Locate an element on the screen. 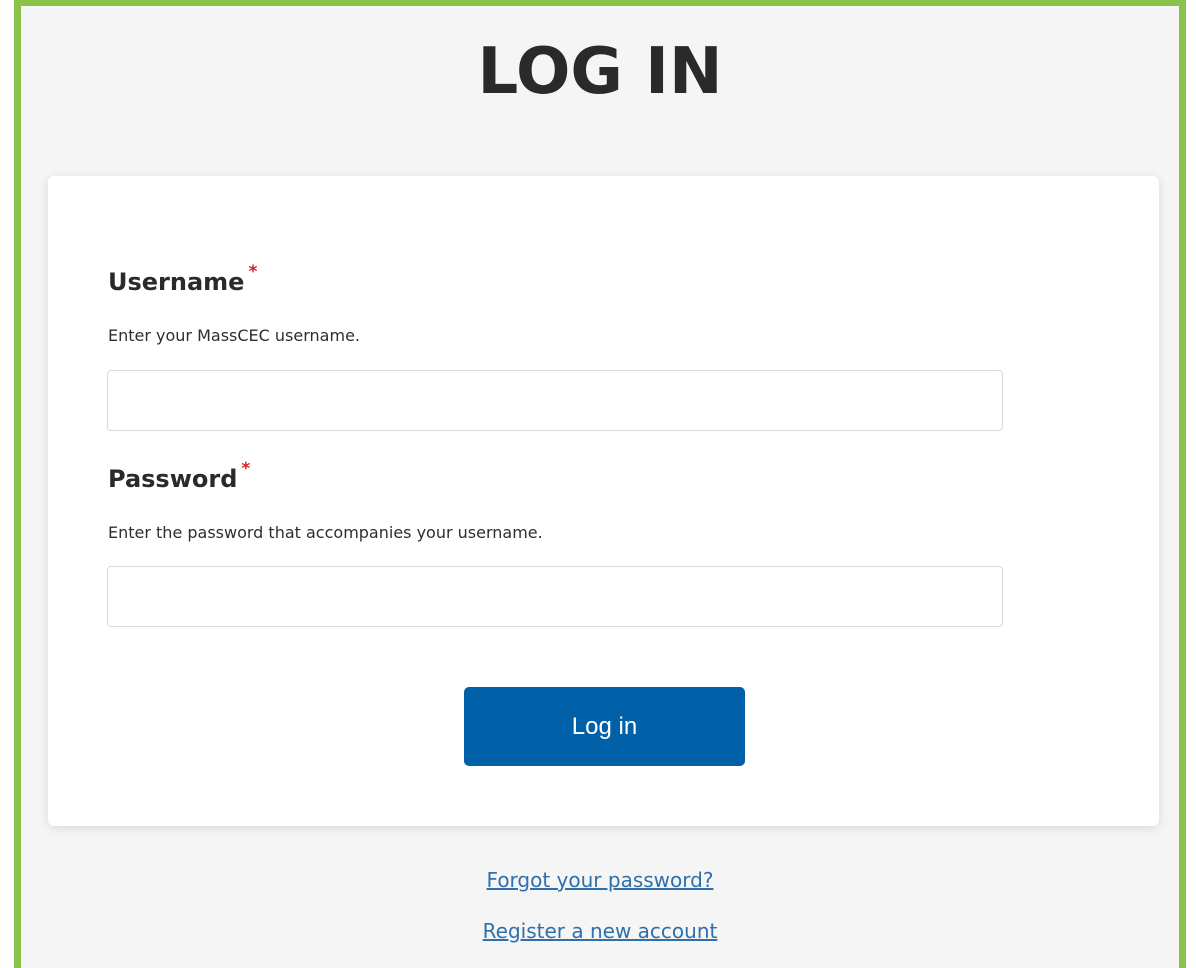 Image resolution: width=1196 pixels, height=968 pixels. register-account-link: Register a new account is located at coordinates (600, 931).